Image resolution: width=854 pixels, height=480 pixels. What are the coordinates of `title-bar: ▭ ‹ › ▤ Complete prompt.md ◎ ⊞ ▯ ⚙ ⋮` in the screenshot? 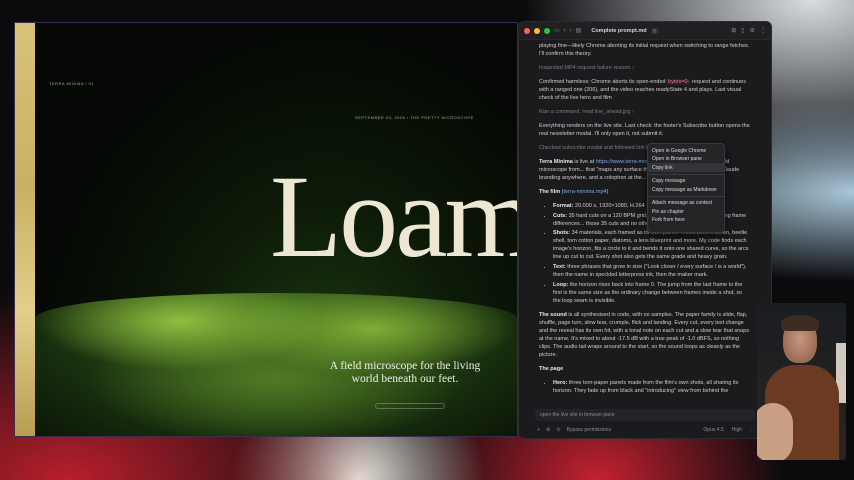 It's located at (645, 31).